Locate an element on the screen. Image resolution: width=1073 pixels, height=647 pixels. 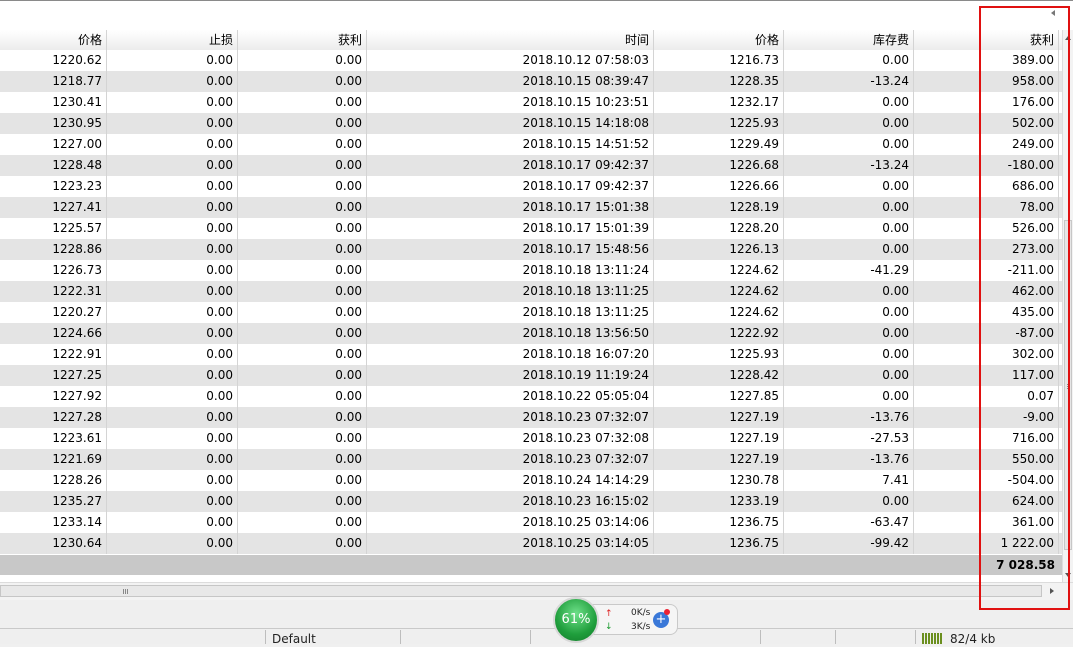
cell-profit: 526.00 is located at coordinates (986, 228).